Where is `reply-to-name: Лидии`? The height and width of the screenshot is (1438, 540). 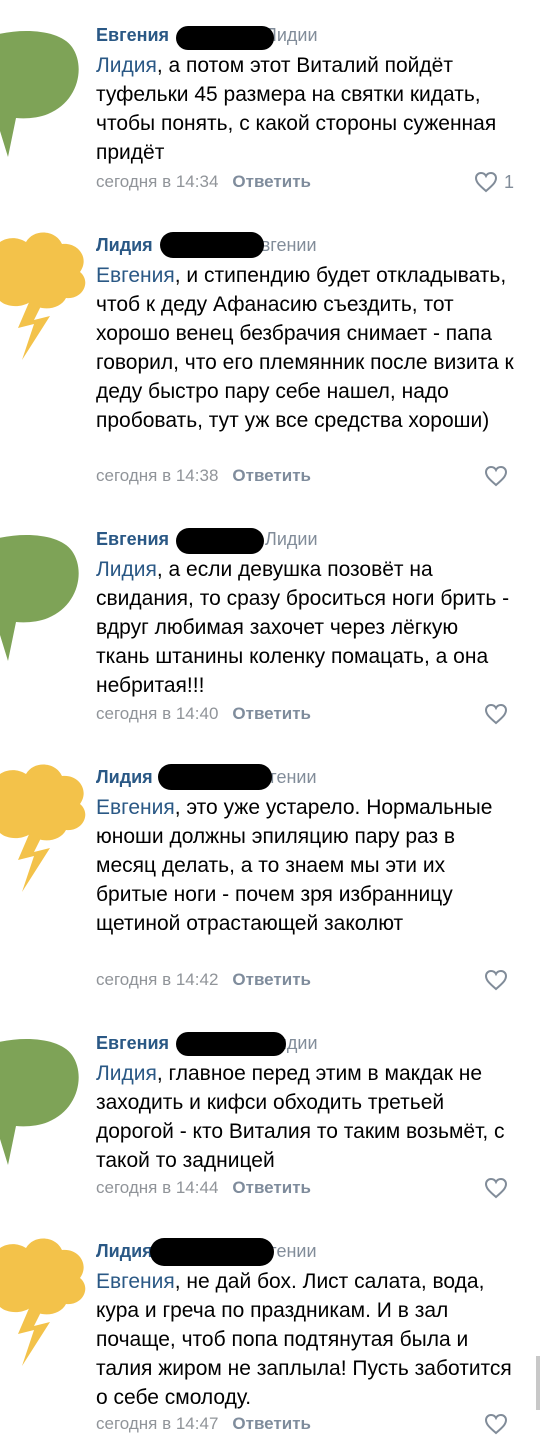 reply-to-name: Лидии is located at coordinates (291, 539).